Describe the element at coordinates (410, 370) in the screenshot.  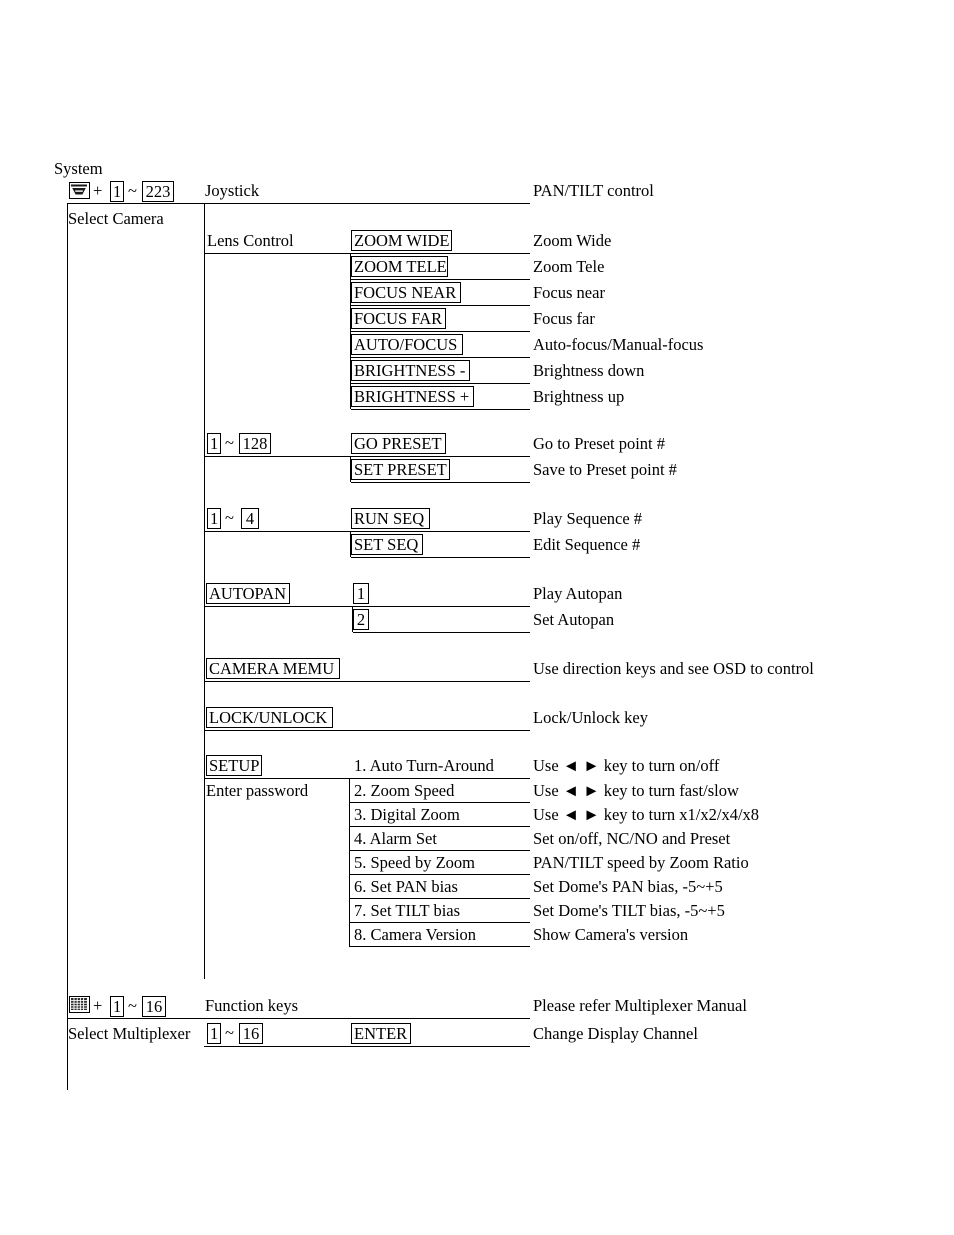
I see `lens-key-brightness-down: BRIGHTNESS -` at that location.